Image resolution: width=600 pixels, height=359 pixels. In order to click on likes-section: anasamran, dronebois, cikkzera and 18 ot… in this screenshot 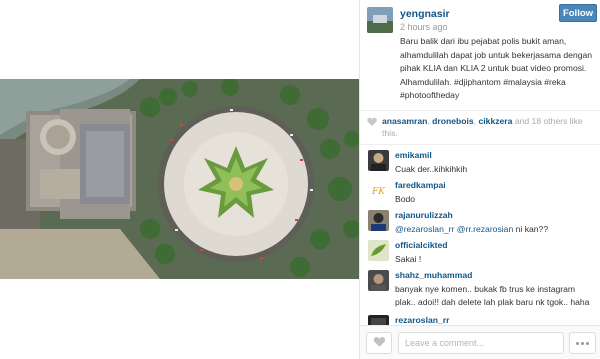, I will do `click(480, 127)`.